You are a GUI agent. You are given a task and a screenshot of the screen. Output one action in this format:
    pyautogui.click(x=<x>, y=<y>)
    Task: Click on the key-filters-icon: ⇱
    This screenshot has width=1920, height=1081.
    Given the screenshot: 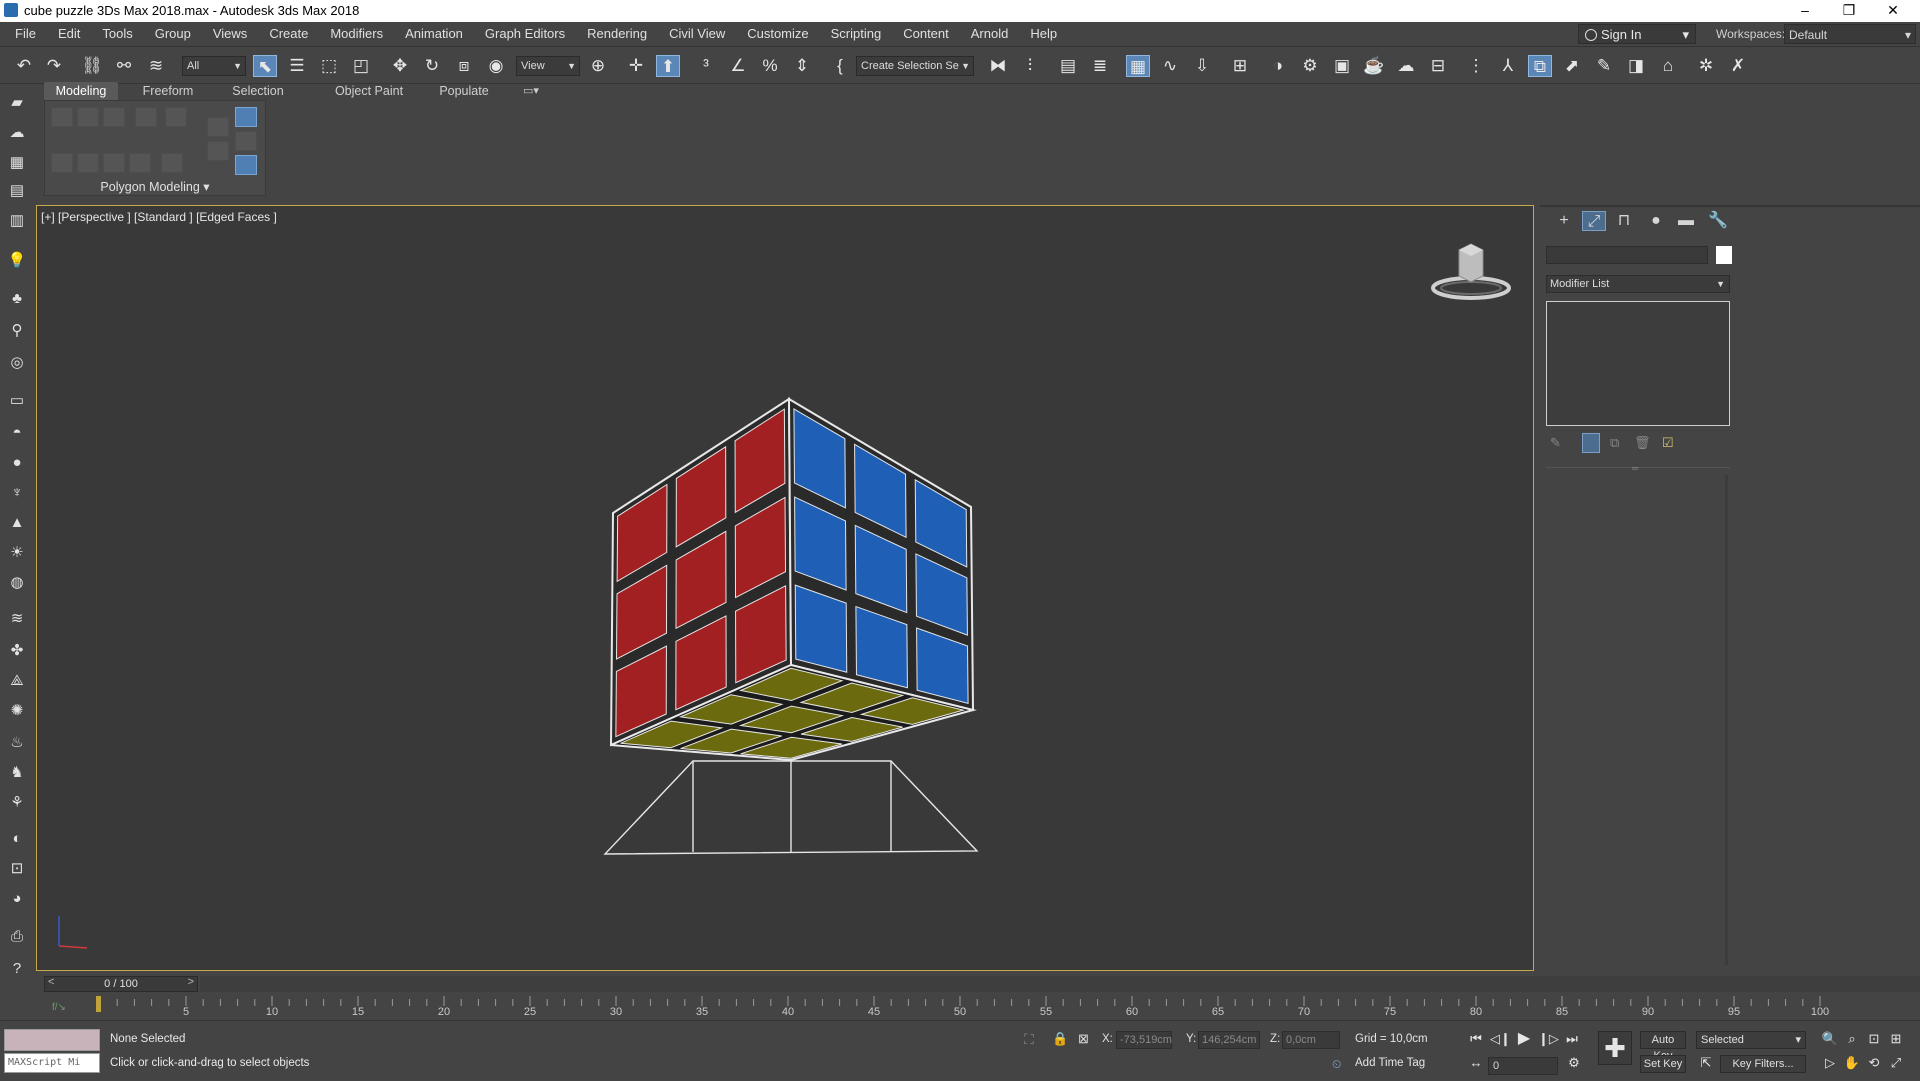 What is the action you would take?
    pyautogui.click(x=1706, y=1063)
    